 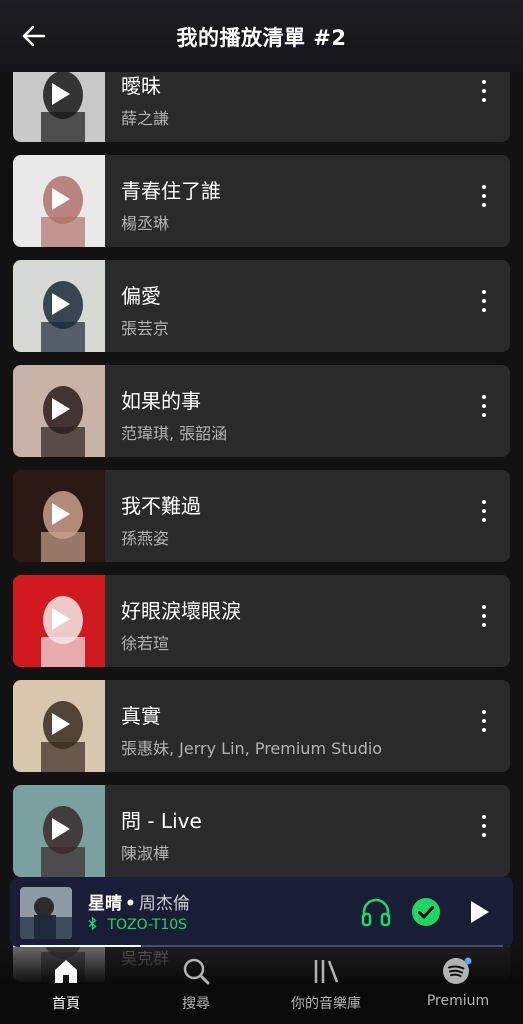 I want to click on home-icon, so click(x=66, y=971).